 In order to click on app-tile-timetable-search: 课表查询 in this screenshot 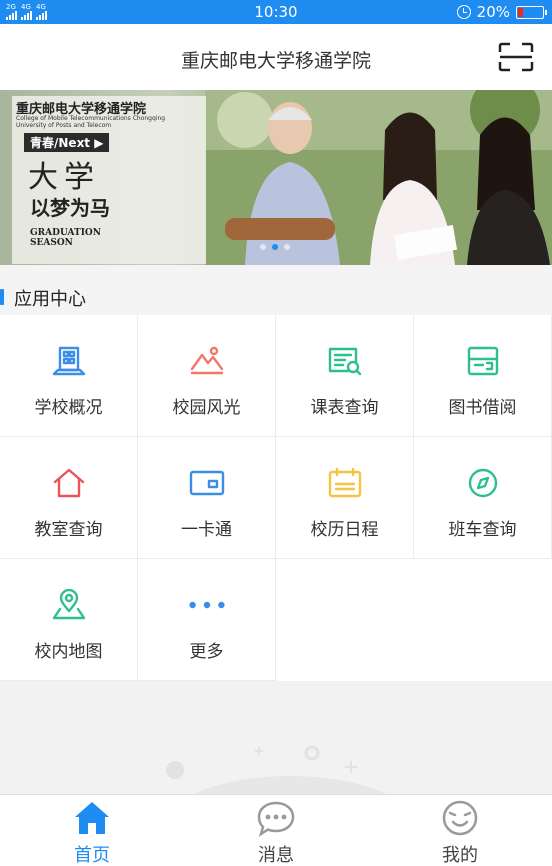, I will do `click(345, 376)`.